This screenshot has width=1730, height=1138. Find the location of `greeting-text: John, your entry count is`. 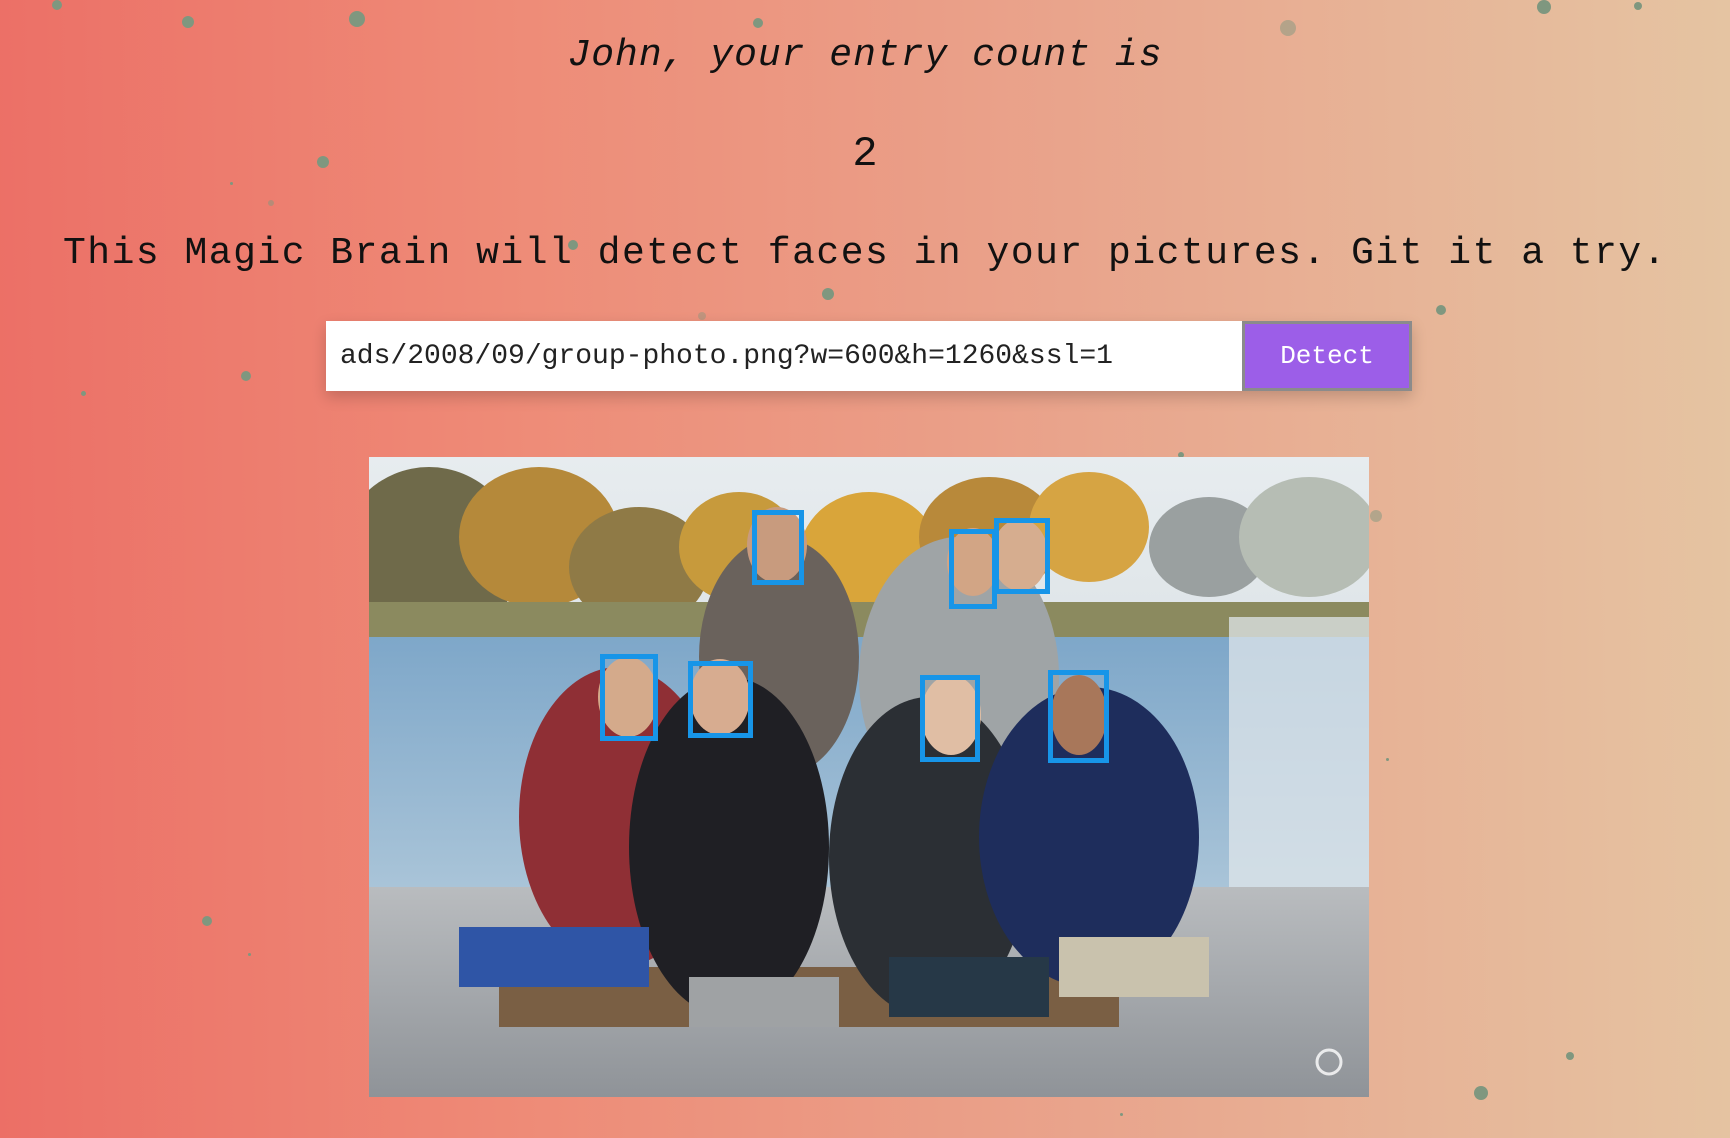

greeting-text: John, your entry count is is located at coordinates (865, 55).